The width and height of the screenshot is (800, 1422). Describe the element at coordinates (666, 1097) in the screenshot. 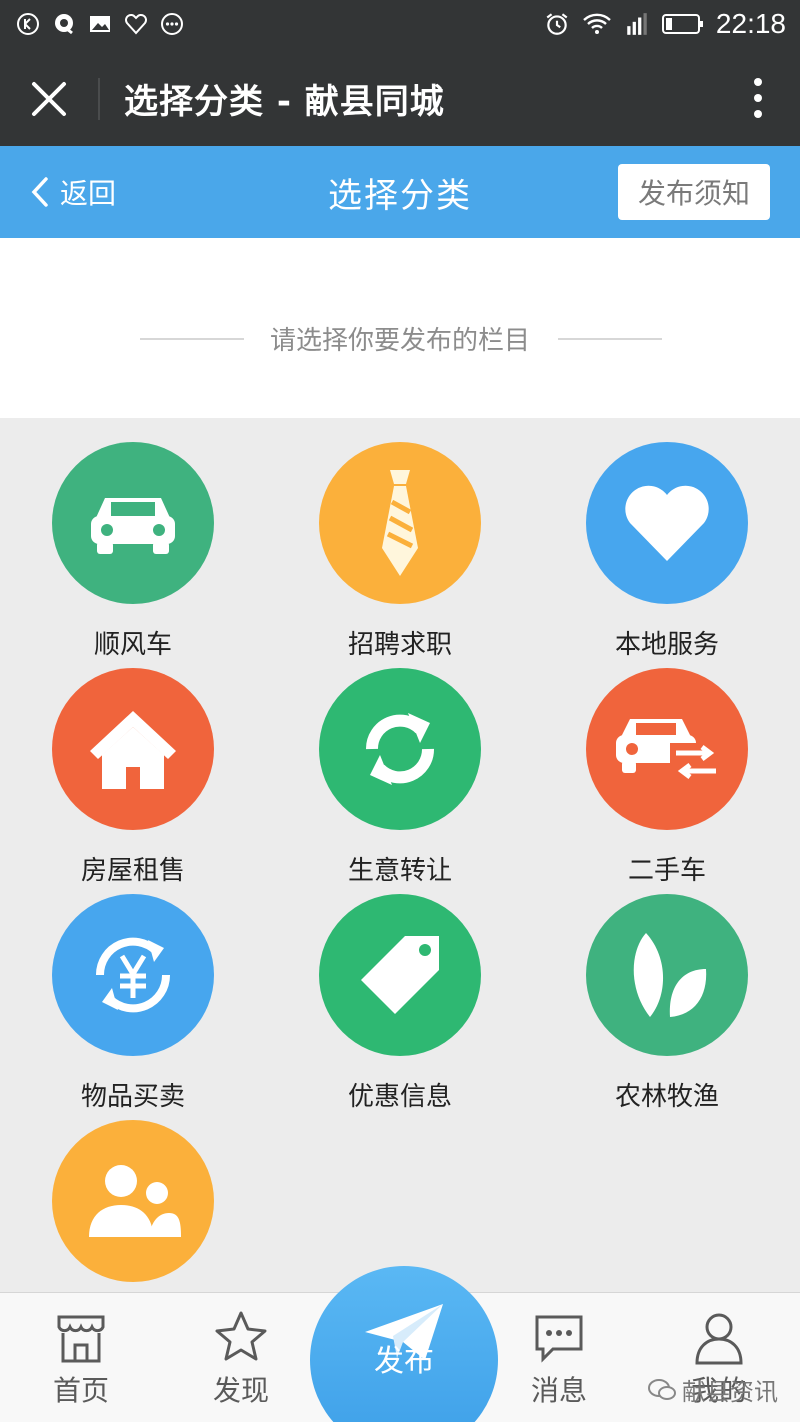

I see `category-label: 农林牧渔` at that location.